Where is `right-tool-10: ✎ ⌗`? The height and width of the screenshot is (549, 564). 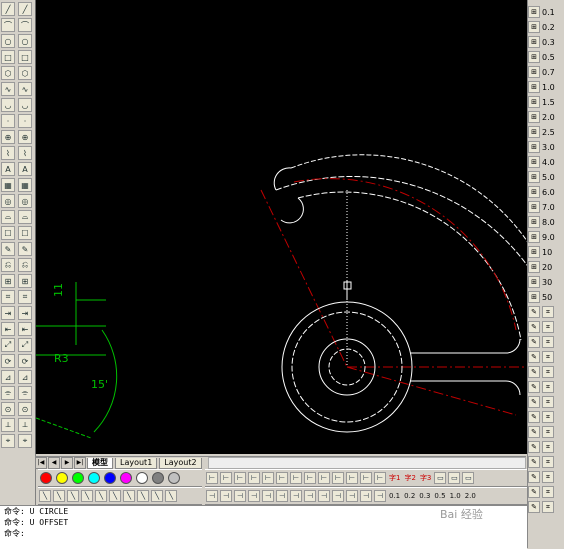
right-tool-10: ✎ ⌗ is located at coordinates (546, 447).